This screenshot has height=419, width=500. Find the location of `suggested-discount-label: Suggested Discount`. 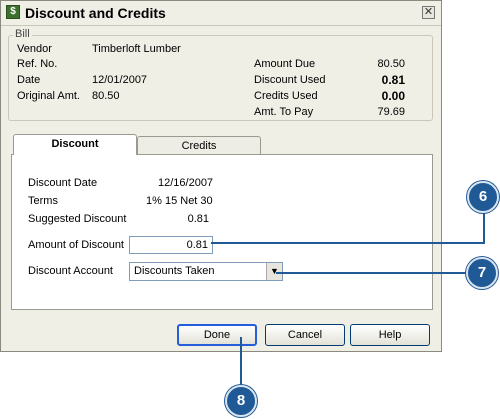

suggested-discount-label: Suggested Discount is located at coordinates (77, 219).